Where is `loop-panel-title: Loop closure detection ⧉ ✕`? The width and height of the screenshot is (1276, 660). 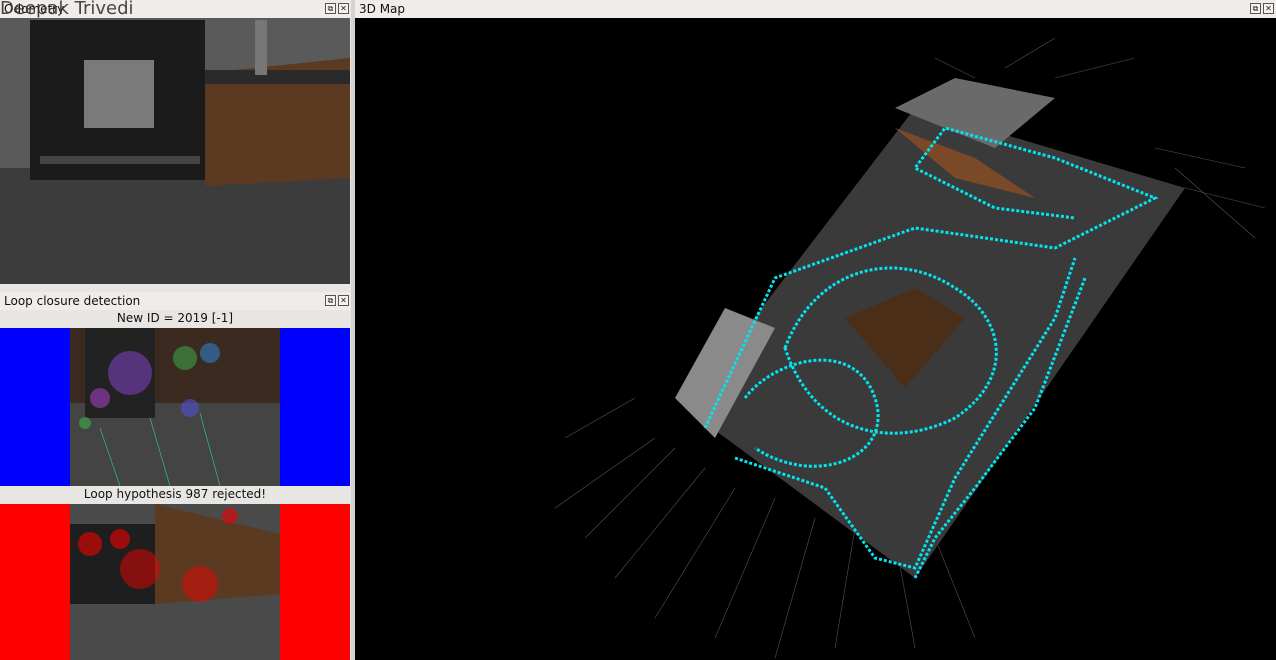 loop-panel-title: Loop closure detection ⧉ ✕ is located at coordinates (175, 301).